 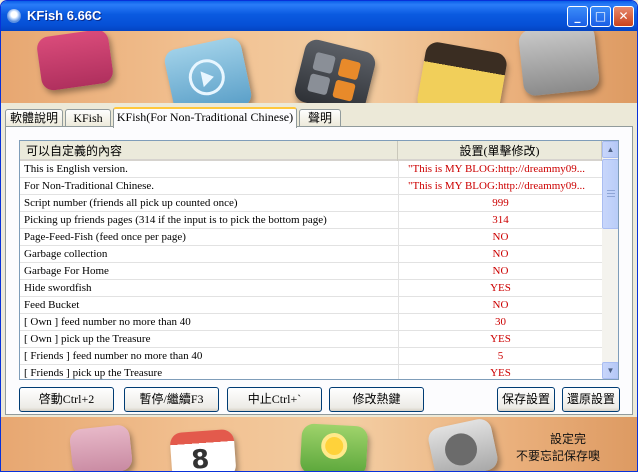 What do you see at coordinates (14, 16) in the screenshot?
I see `app-fish-icon` at bounding box center [14, 16].